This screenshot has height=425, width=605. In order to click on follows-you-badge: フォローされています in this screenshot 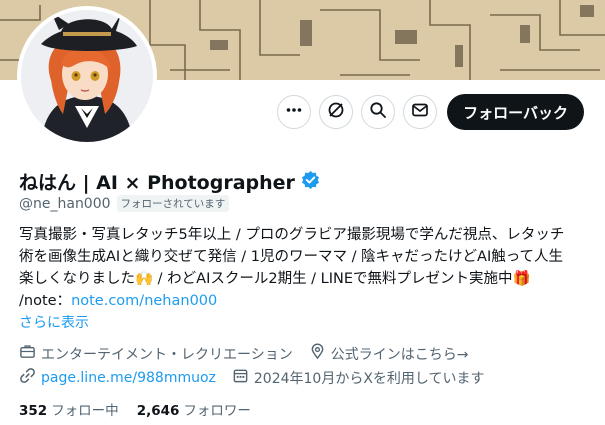, I will do `click(173, 203)`.